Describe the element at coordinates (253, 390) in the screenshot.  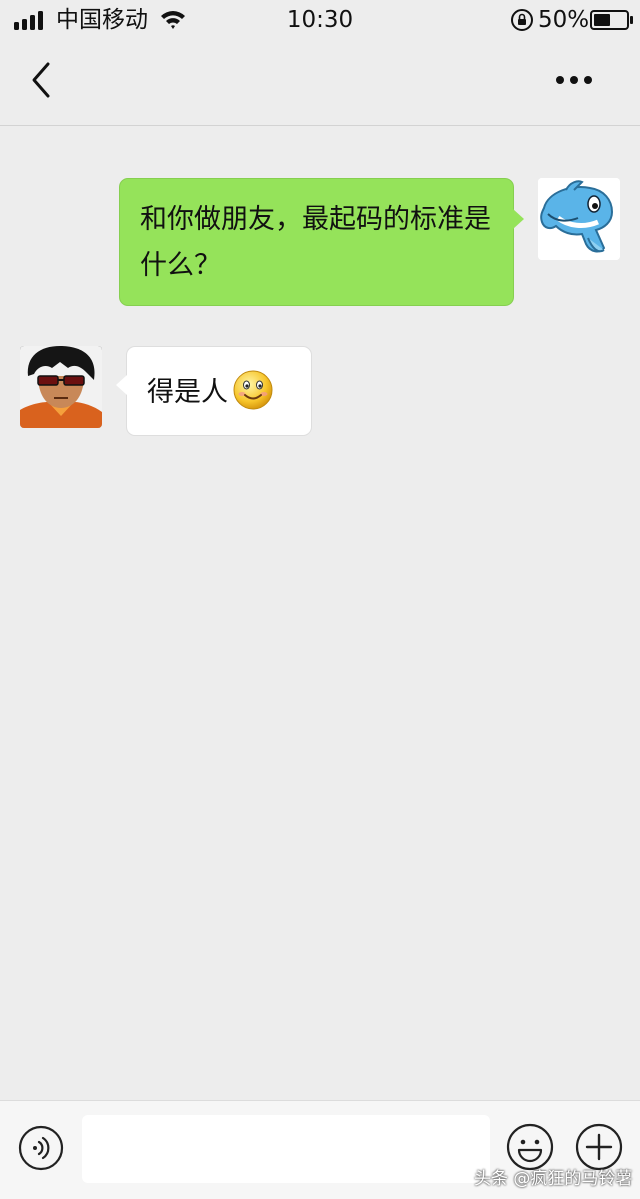
I see `smile-emoji-icon` at that location.